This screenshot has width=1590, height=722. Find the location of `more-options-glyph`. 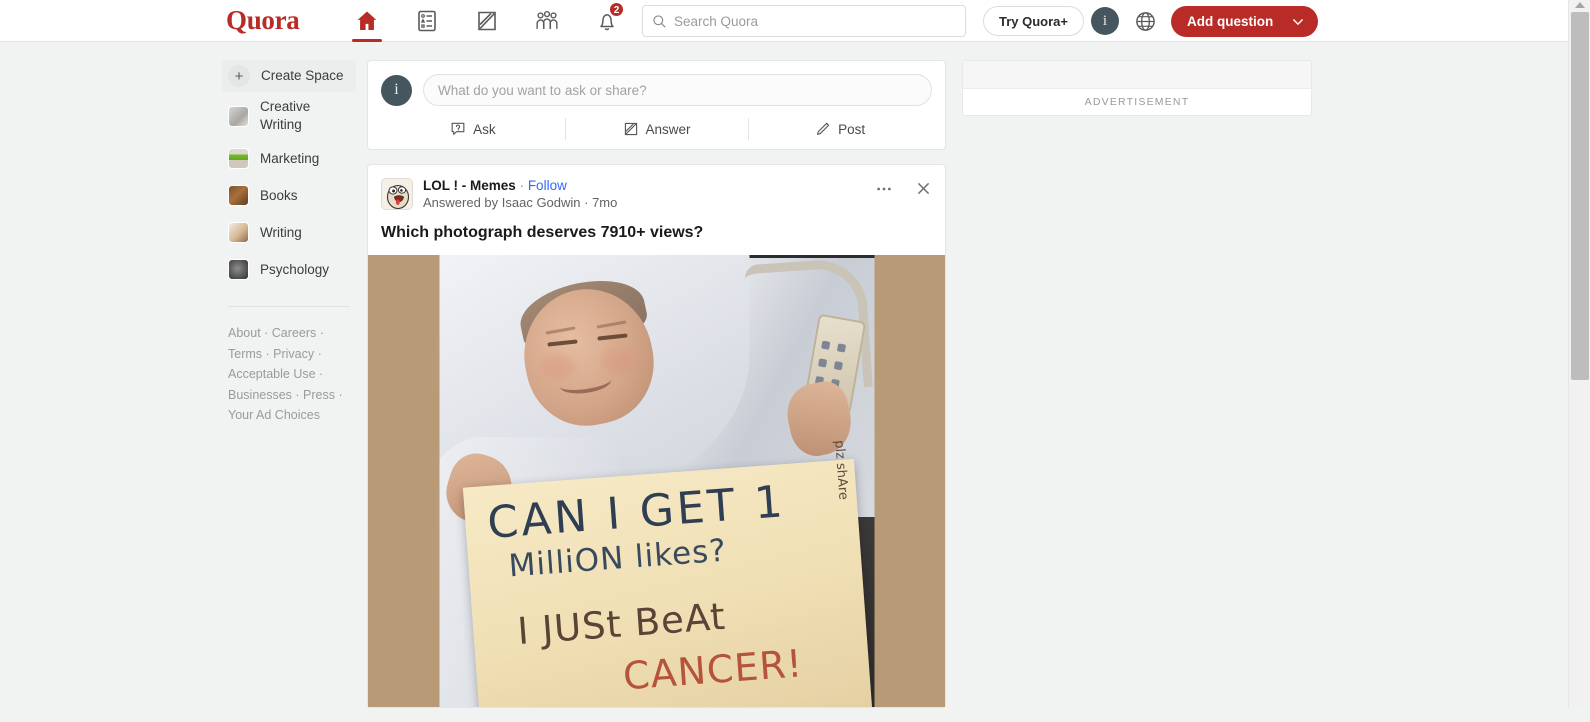

more-options-glyph is located at coordinates (884, 189).